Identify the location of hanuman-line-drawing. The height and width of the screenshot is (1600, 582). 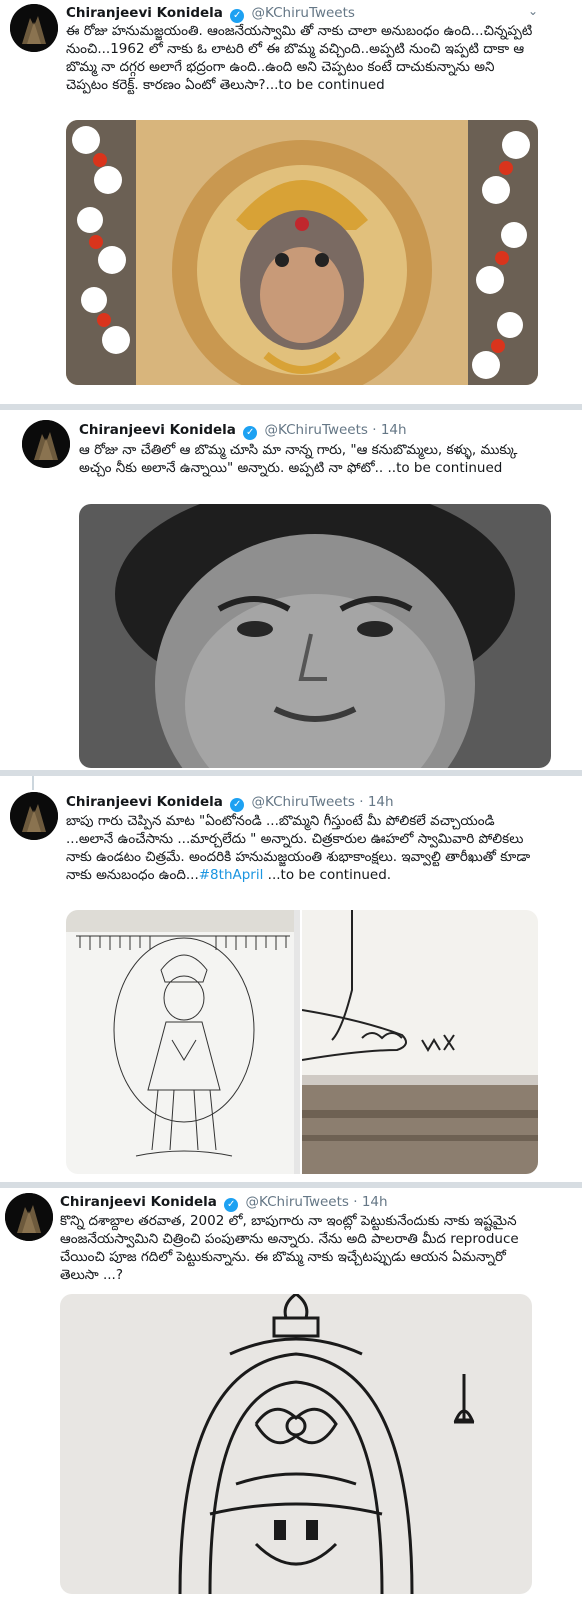
(183, 1042).